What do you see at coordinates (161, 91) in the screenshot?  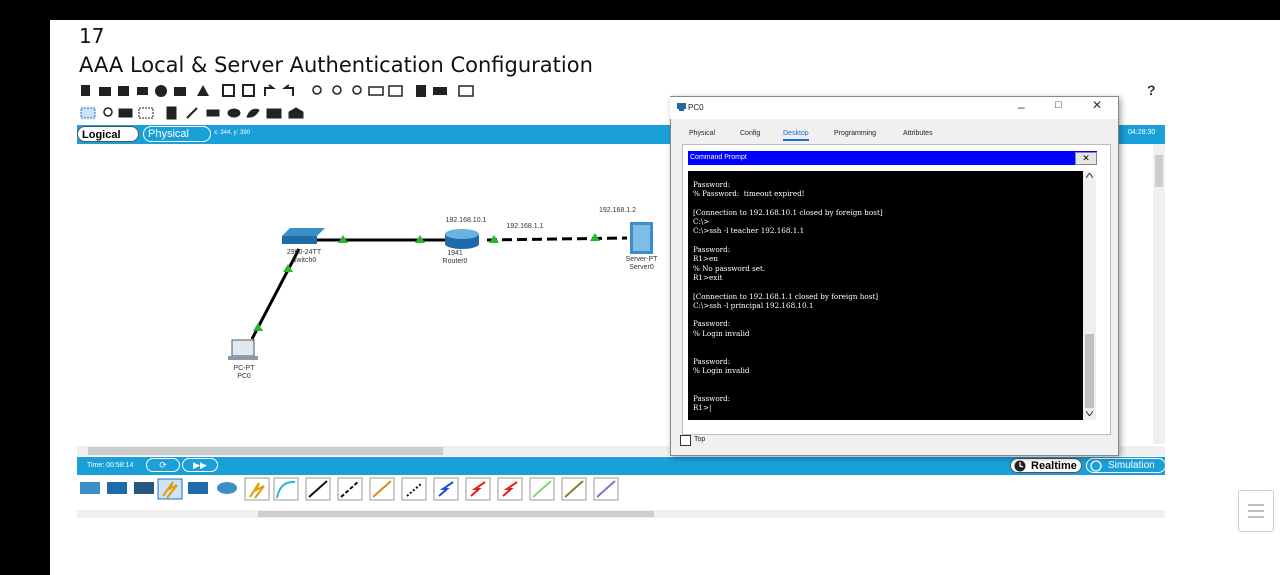 I see `info-icon` at bounding box center [161, 91].